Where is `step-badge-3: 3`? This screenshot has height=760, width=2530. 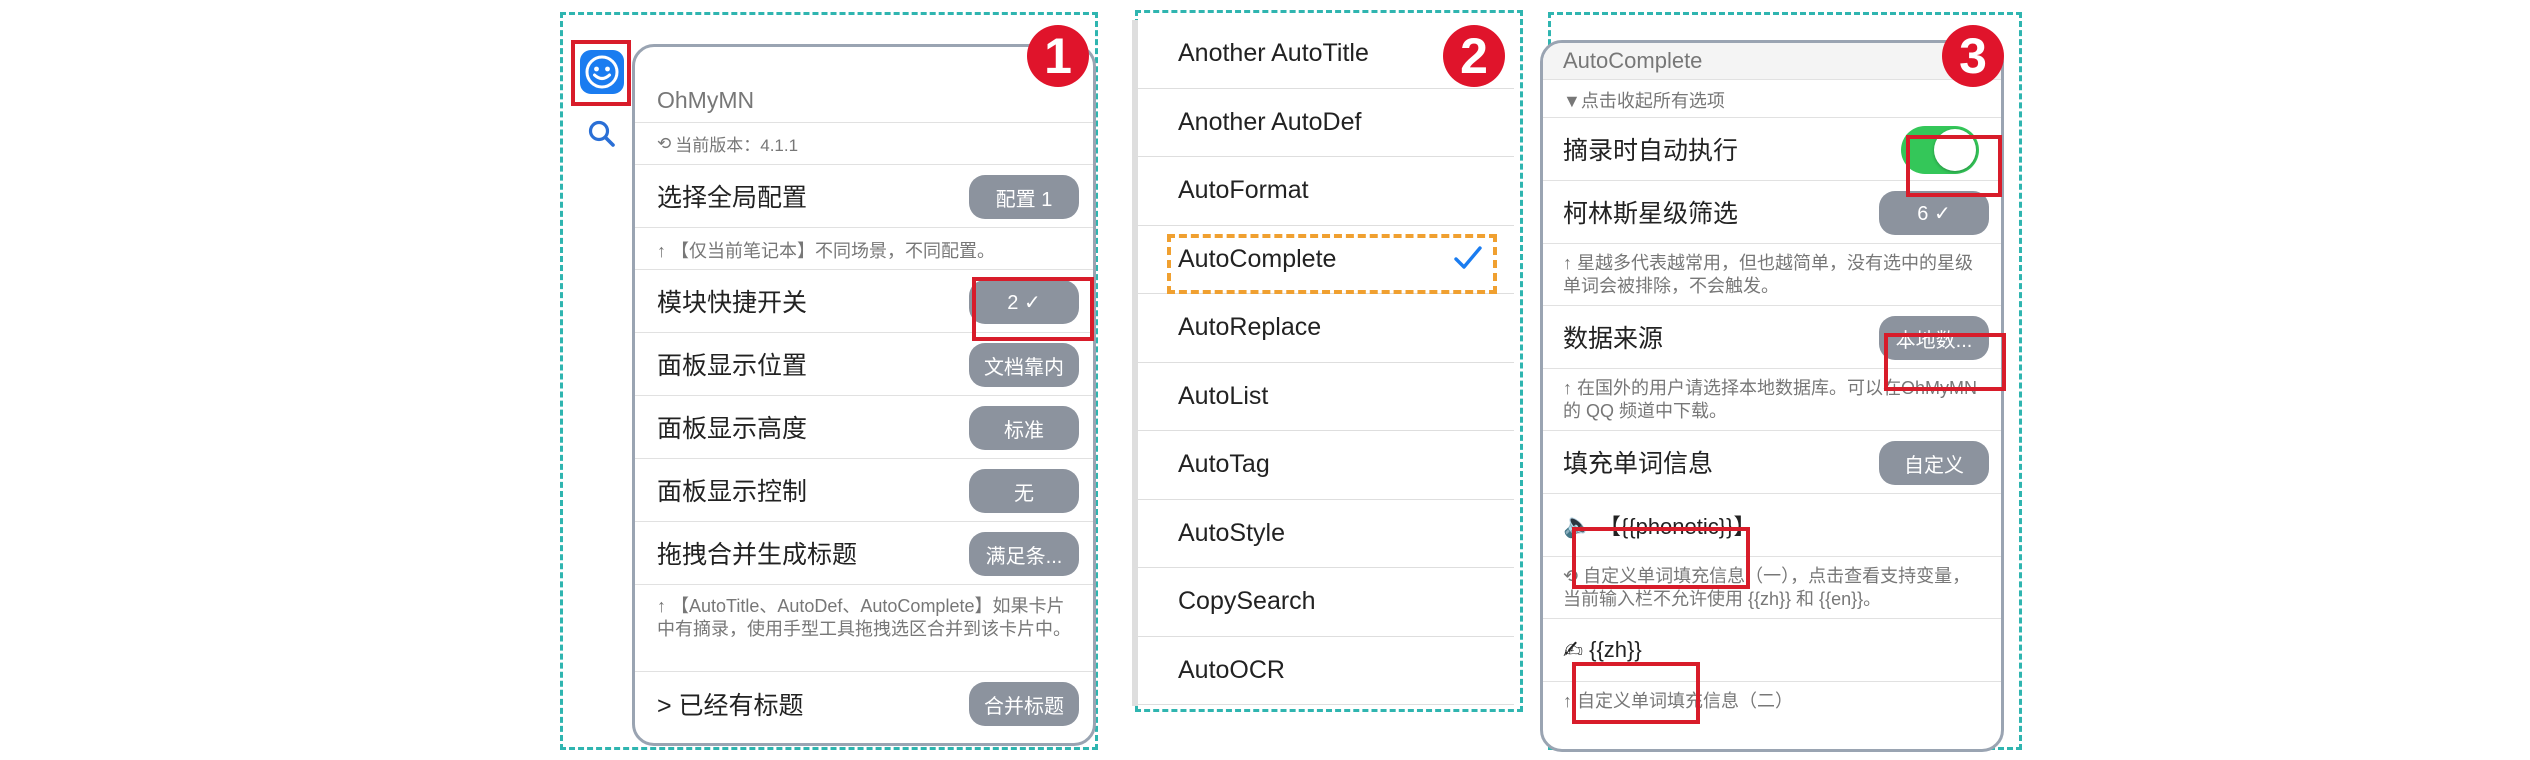 step-badge-3: 3 is located at coordinates (1973, 56).